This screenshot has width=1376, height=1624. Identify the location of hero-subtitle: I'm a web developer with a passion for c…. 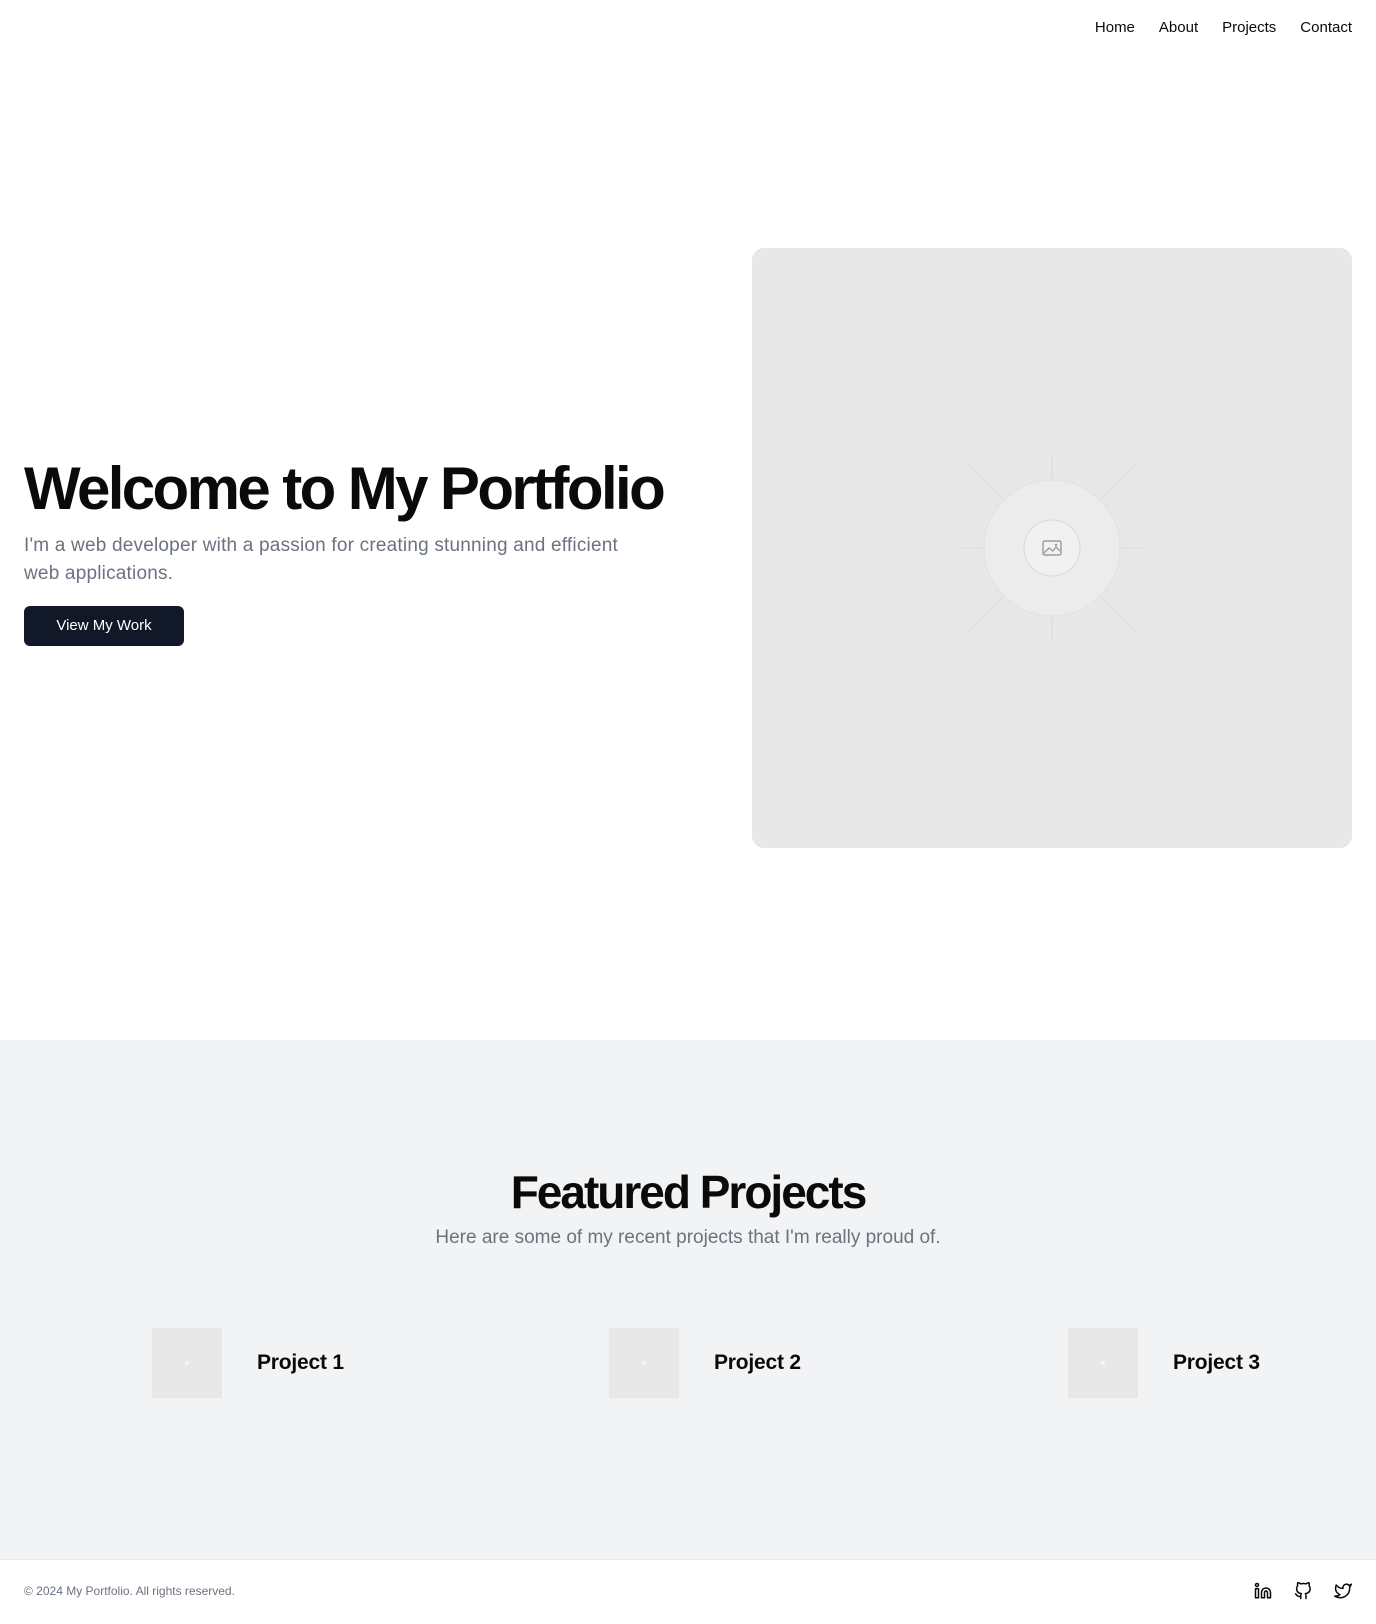
(321, 559).